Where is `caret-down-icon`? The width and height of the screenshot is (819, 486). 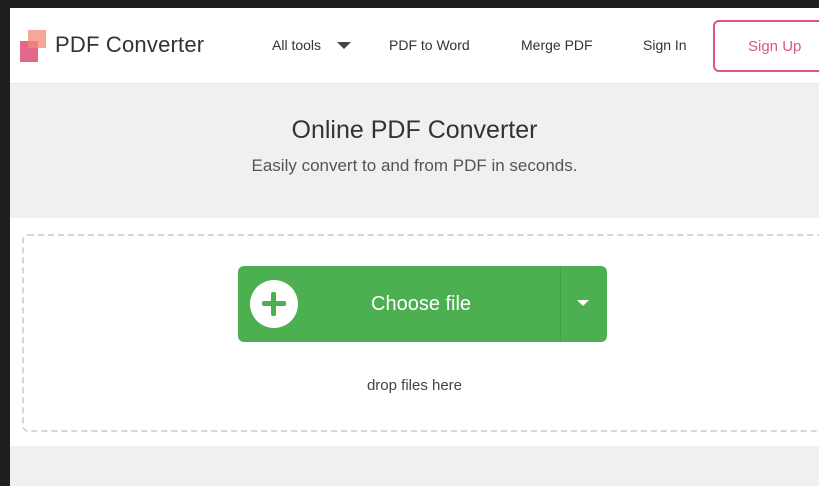
caret-down-icon is located at coordinates (583, 303).